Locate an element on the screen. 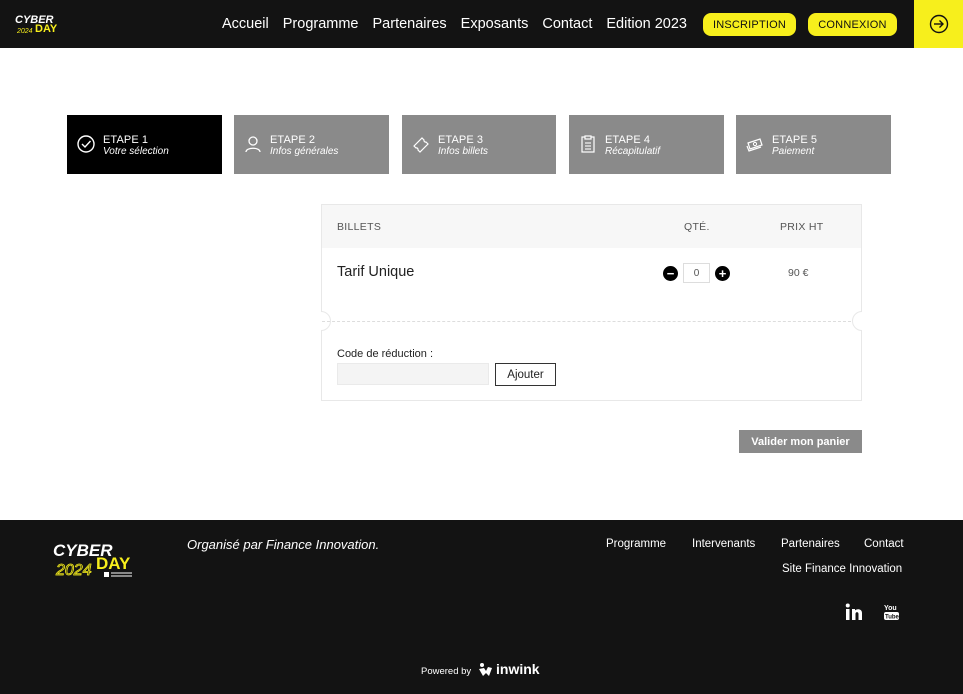 This screenshot has width=963, height=694. login-arrow-icon is located at coordinates (938, 24).